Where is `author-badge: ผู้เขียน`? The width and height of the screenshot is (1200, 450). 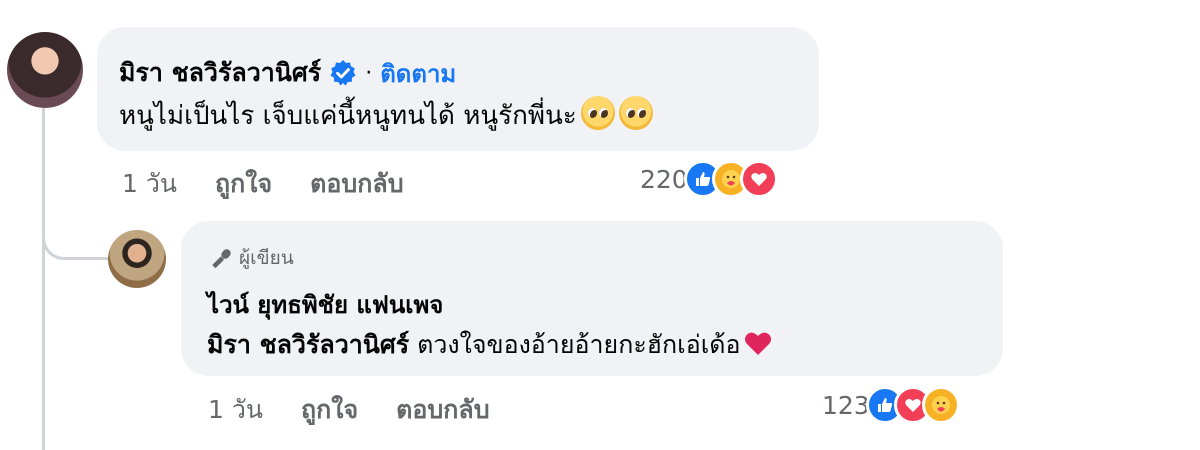
author-badge: ผู้เขียน is located at coordinates (252, 258).